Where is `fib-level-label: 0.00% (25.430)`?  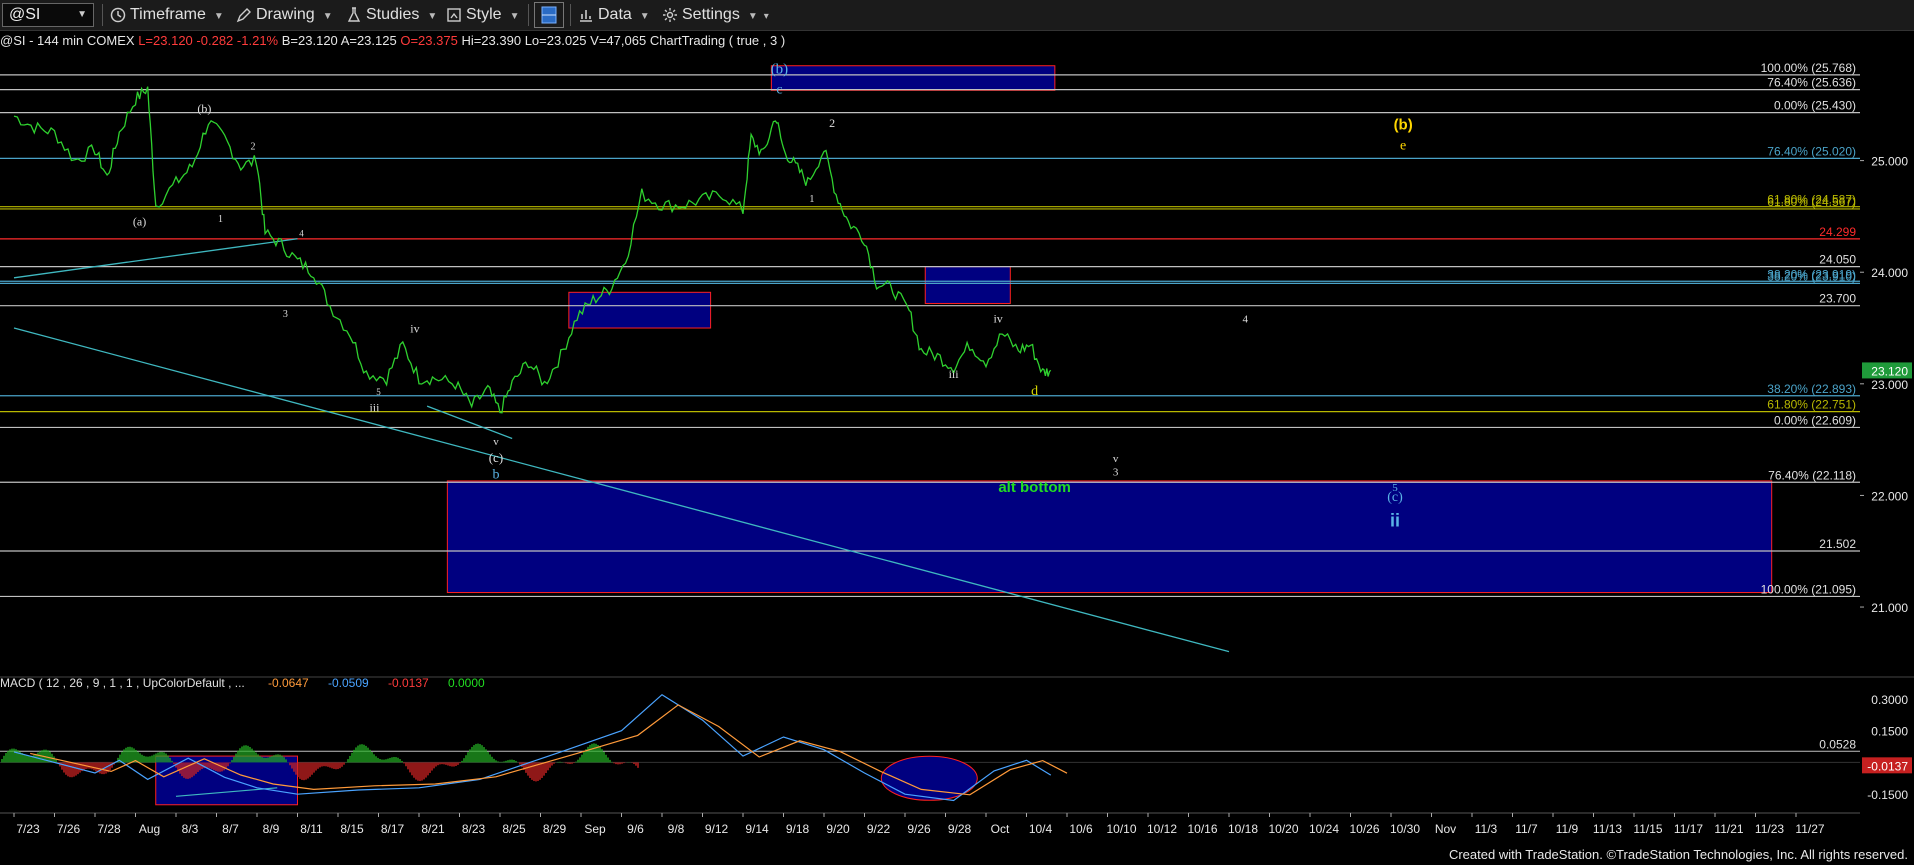 fib-level-label: 0.00% (25.430) is located at coordinates (1815, 106).